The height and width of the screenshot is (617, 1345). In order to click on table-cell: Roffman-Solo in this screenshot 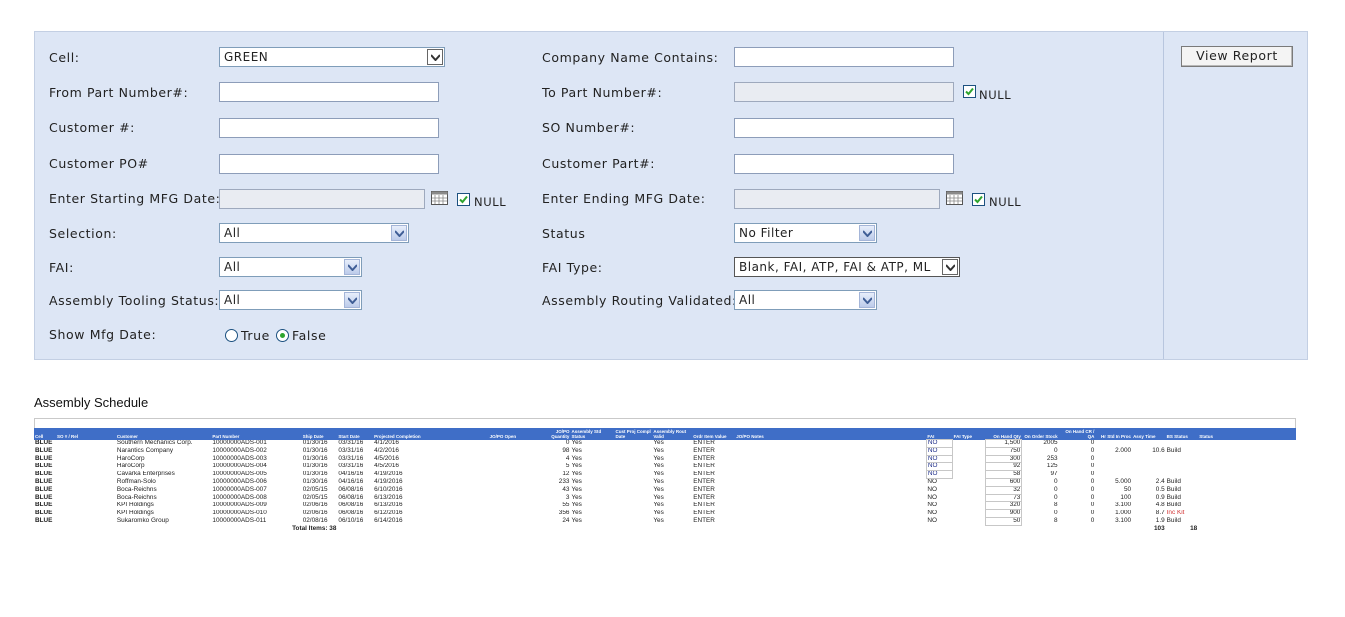, I will do `click(136, 481)`.